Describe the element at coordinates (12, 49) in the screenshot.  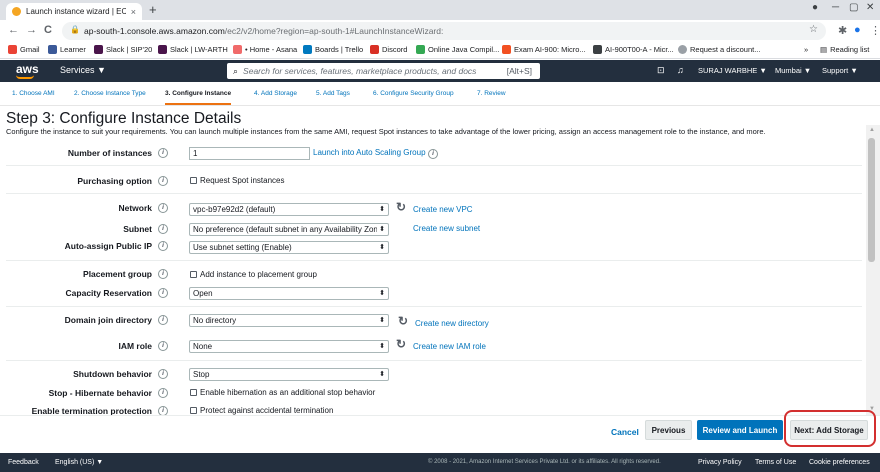
I see `gmail-icon` at that location.